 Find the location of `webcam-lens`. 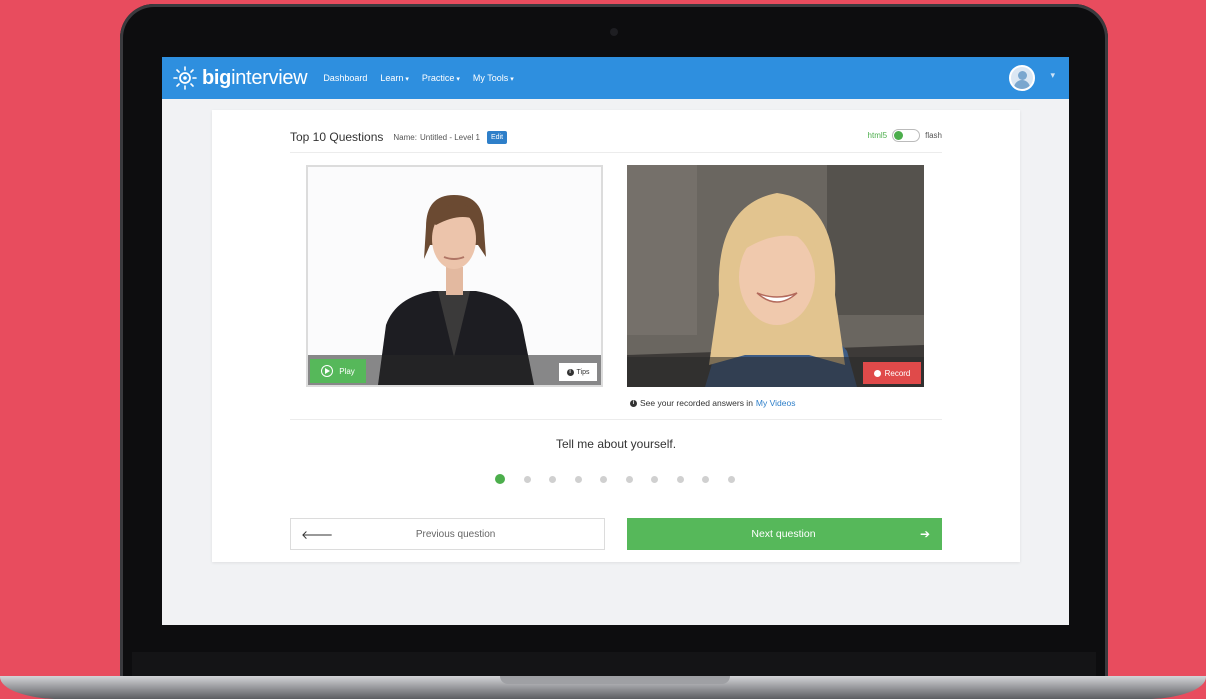

webcam-lens is located at coordinates (614, 32).